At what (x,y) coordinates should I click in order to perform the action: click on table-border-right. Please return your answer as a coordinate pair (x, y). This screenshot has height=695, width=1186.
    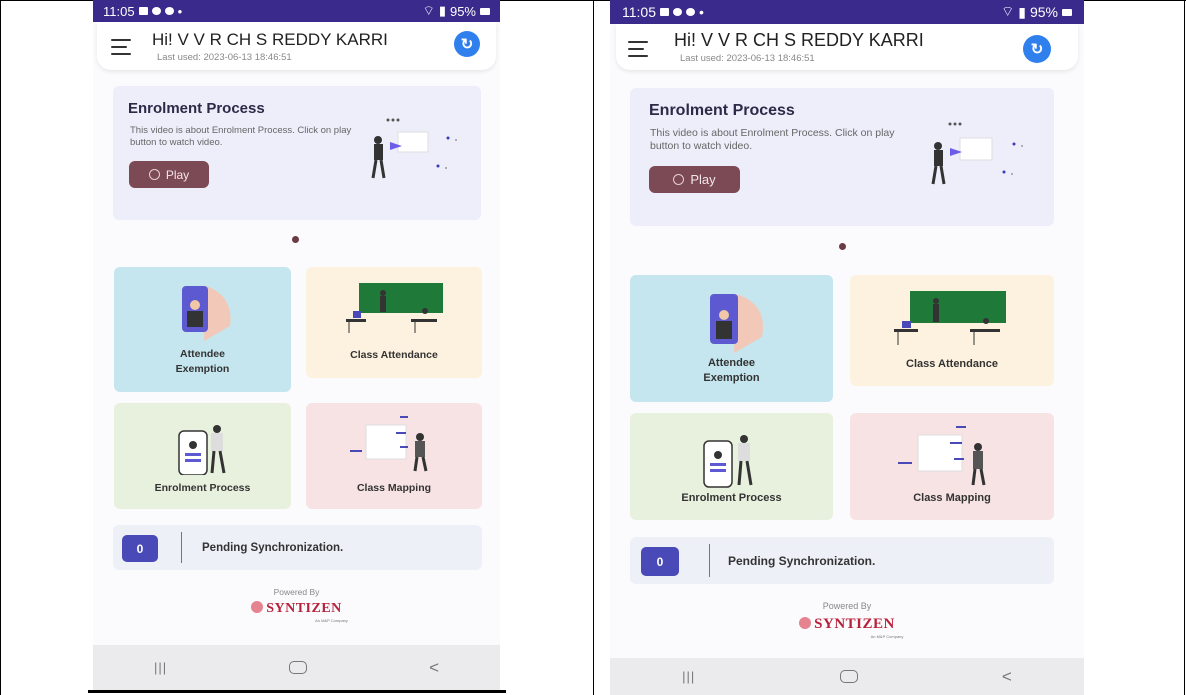
    Looking at the image, I should click on (1184, 347).